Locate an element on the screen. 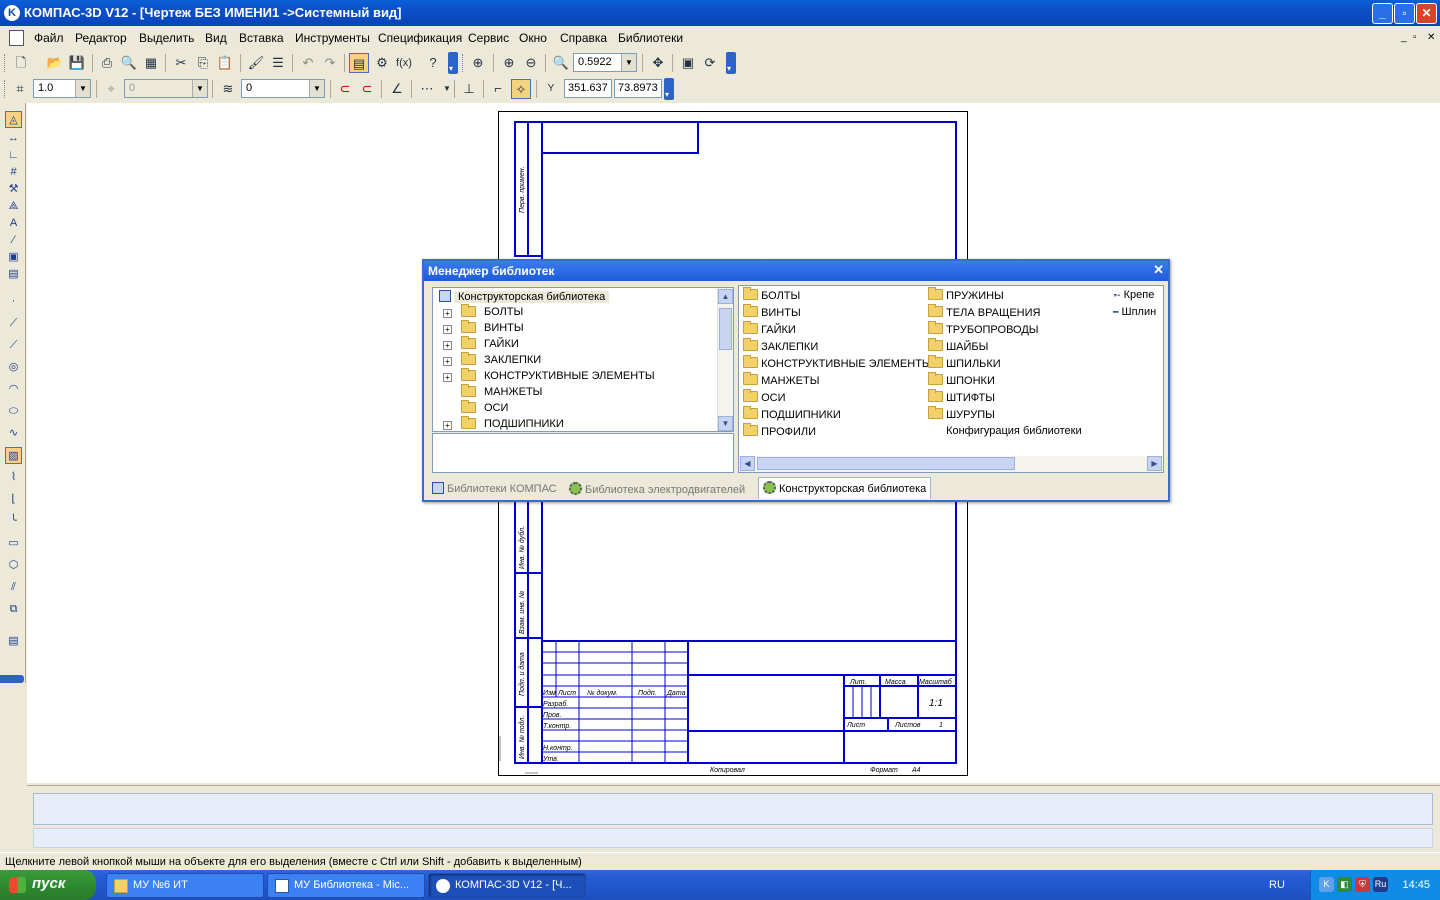 This screenshot has height=900, width=1440. list-item: ШУРУПЫ is located at coordinates (961, 415).